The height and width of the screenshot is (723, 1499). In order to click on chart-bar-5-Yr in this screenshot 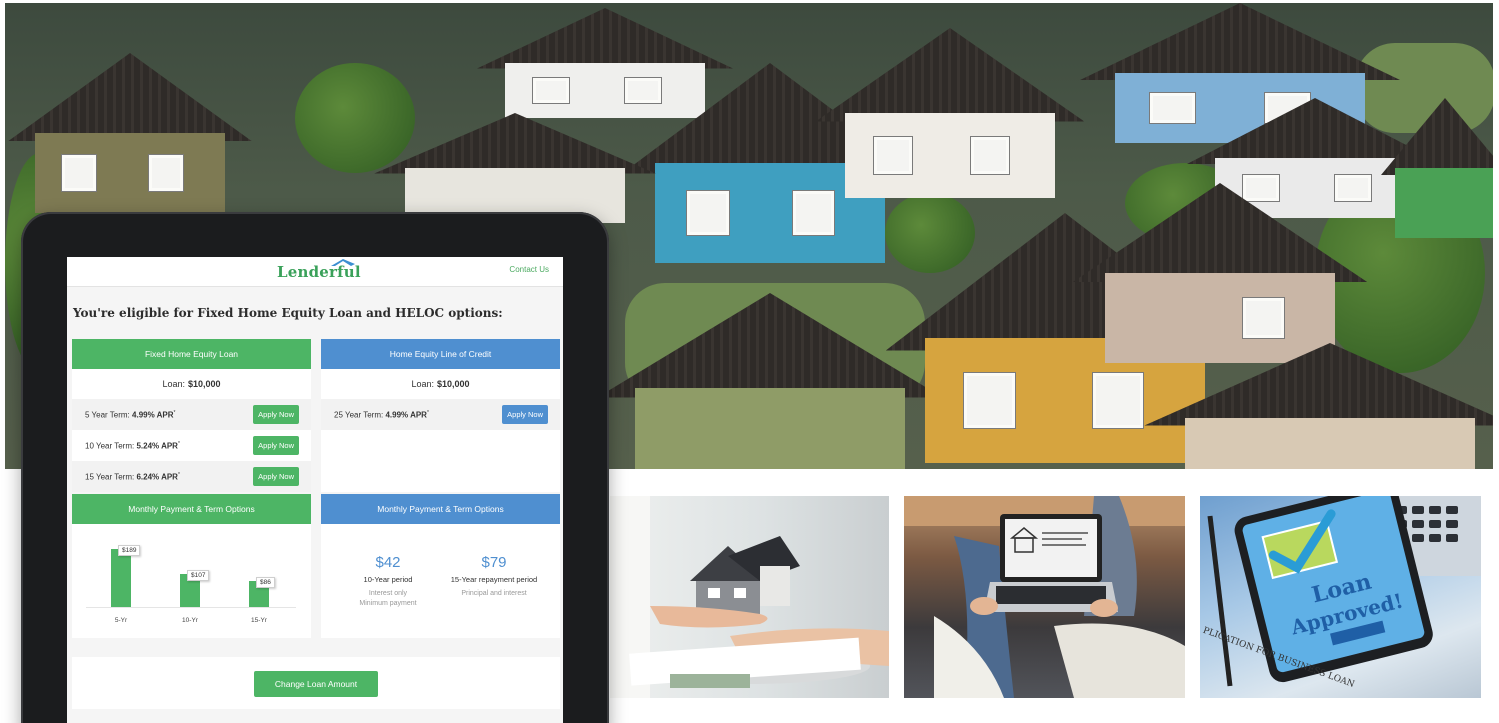, I will do `click(121, 578)`.